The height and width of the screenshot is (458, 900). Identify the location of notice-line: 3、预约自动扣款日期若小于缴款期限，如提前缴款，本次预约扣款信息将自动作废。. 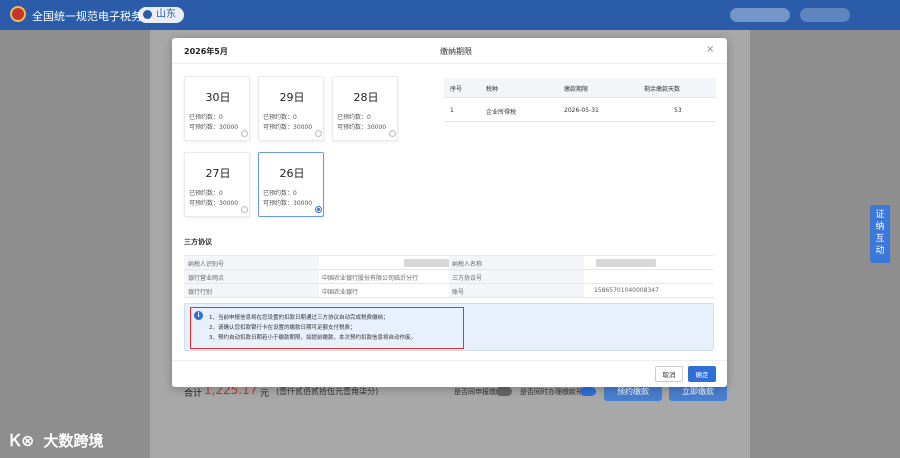
(313, 338).